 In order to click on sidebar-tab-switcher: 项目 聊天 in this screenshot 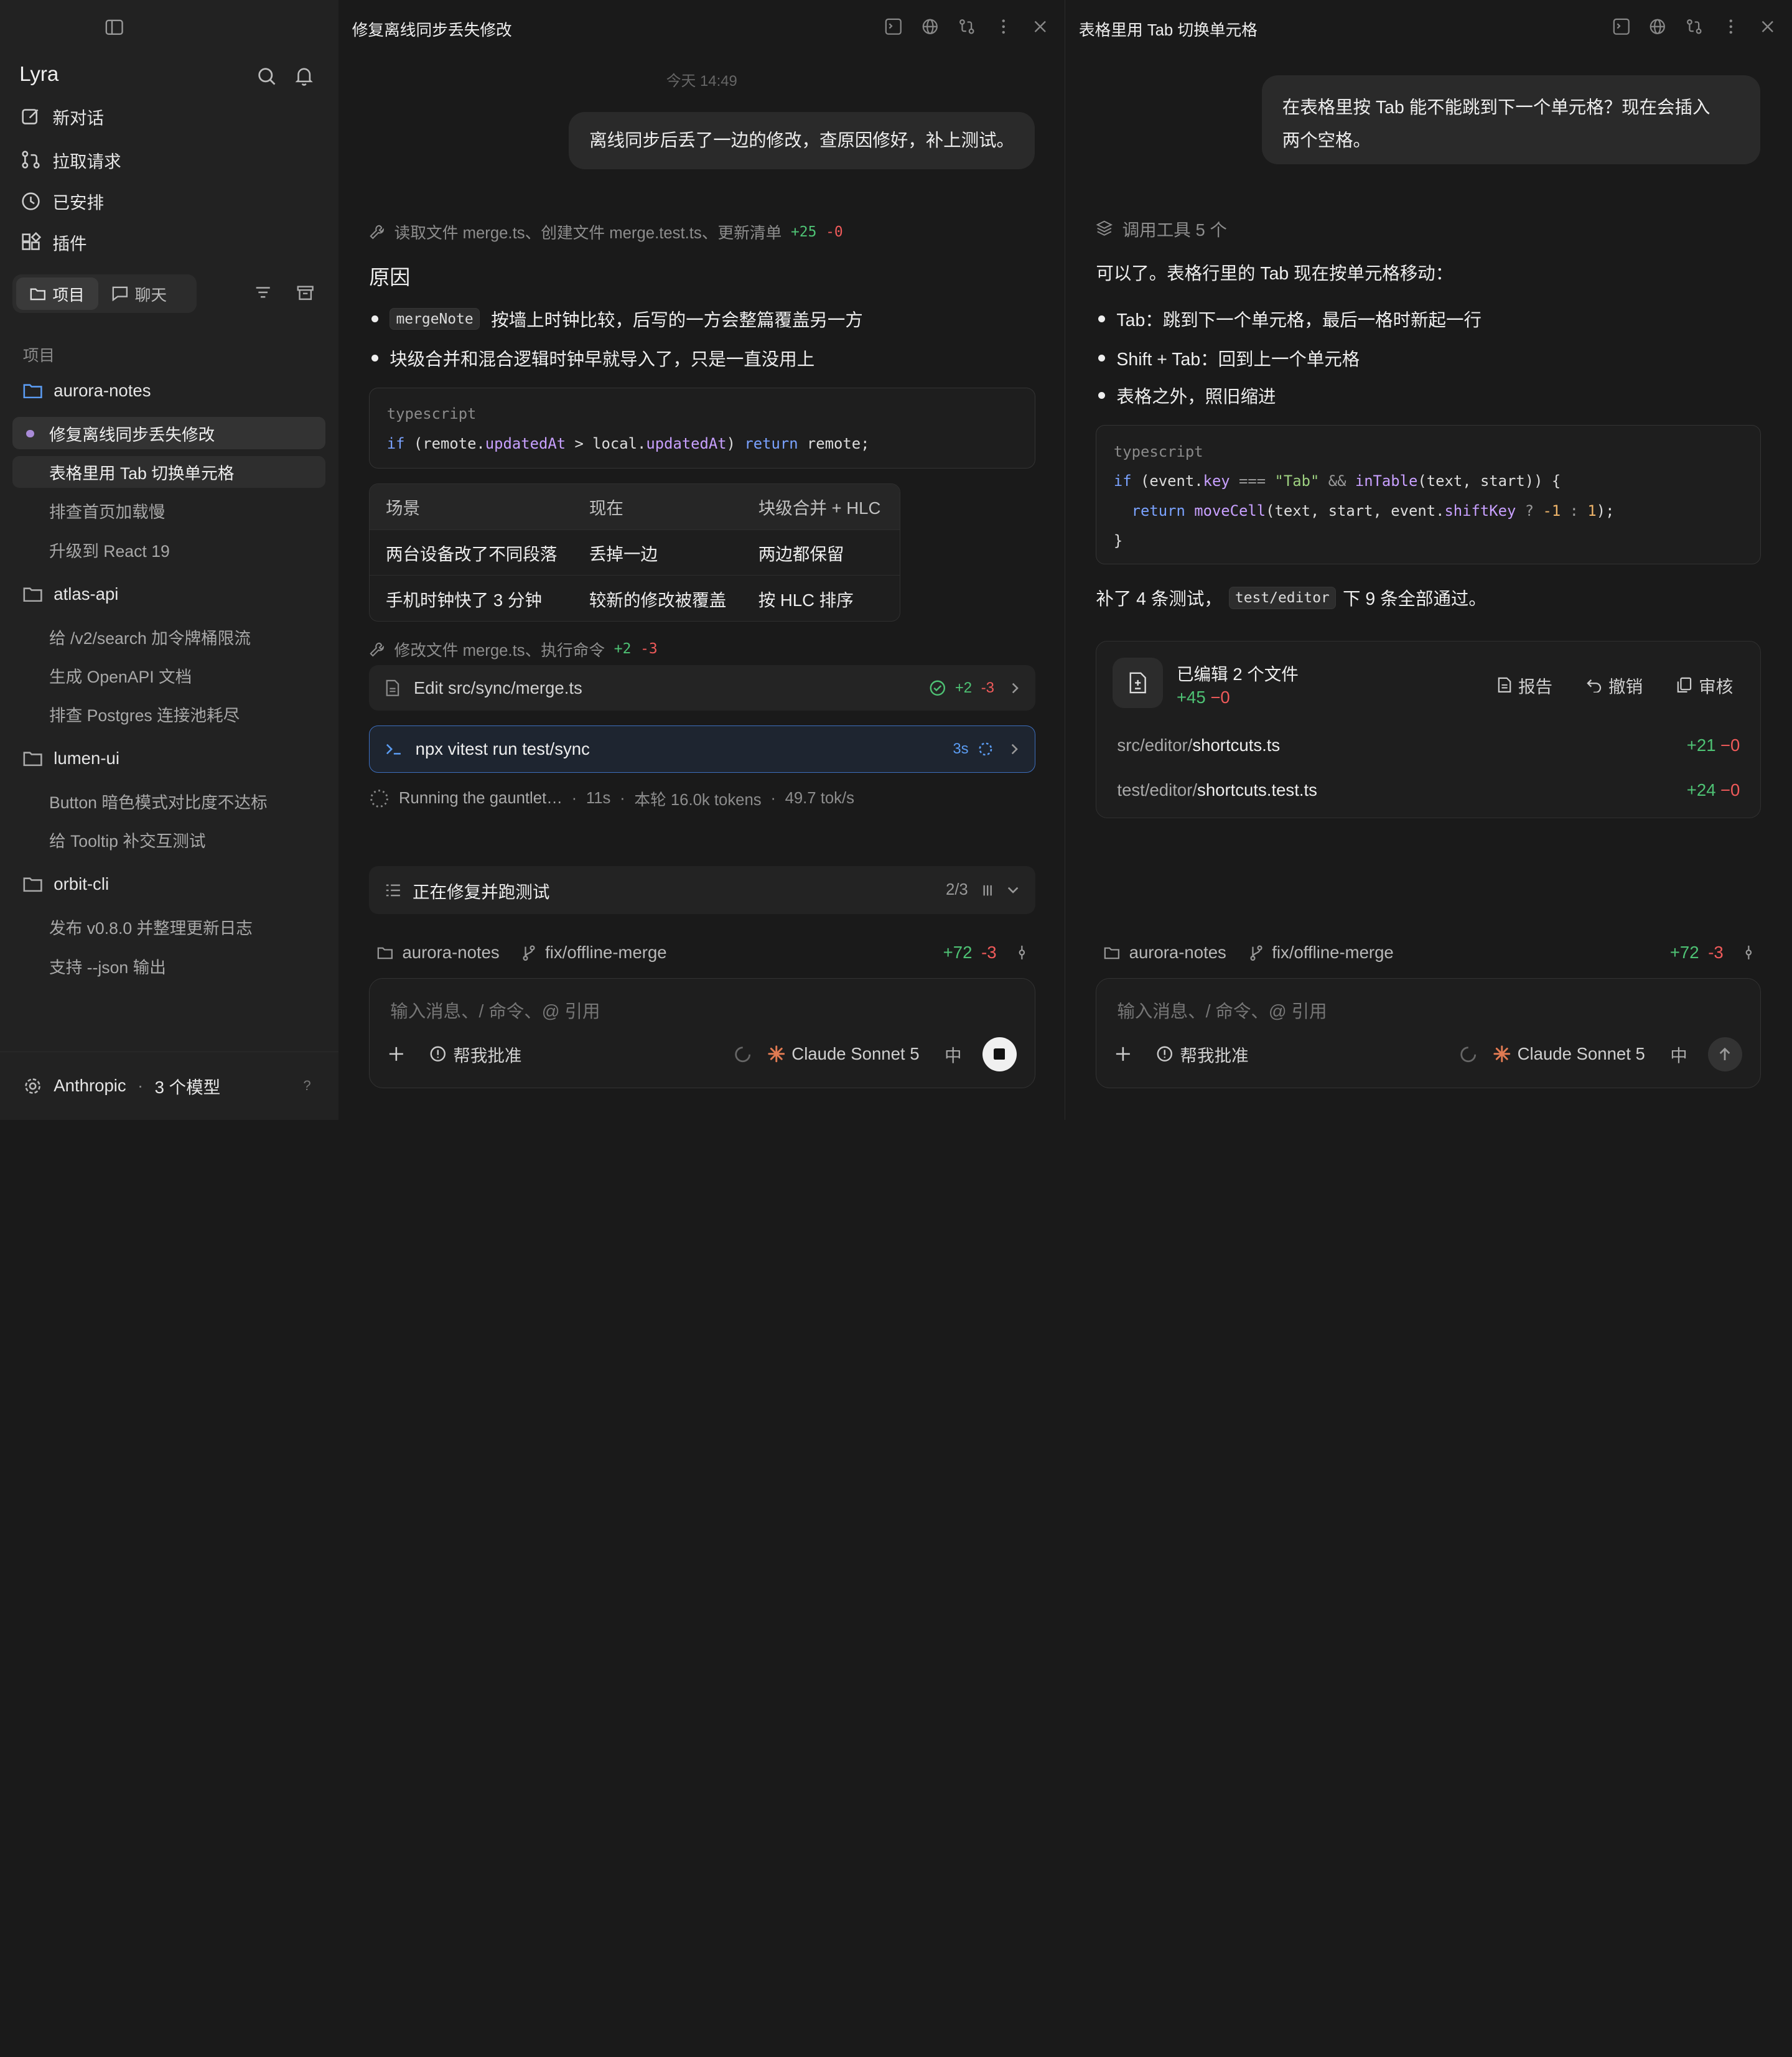, I will do `click(105, 294)`.